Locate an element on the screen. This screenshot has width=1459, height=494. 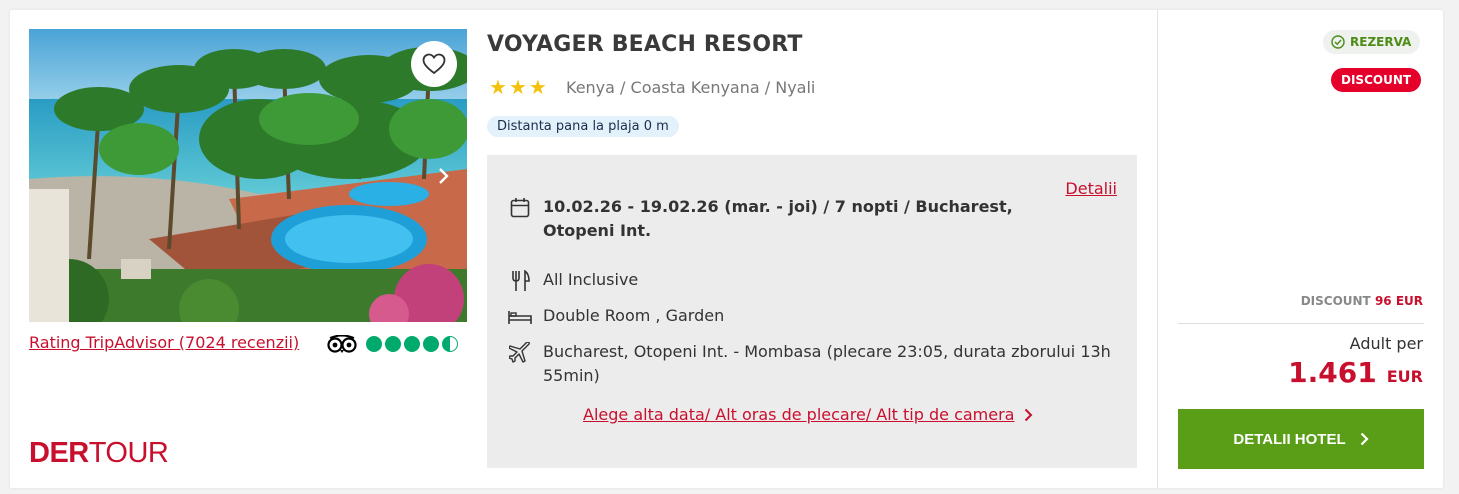
logo-der: DER is located at coordinates (59, 453).